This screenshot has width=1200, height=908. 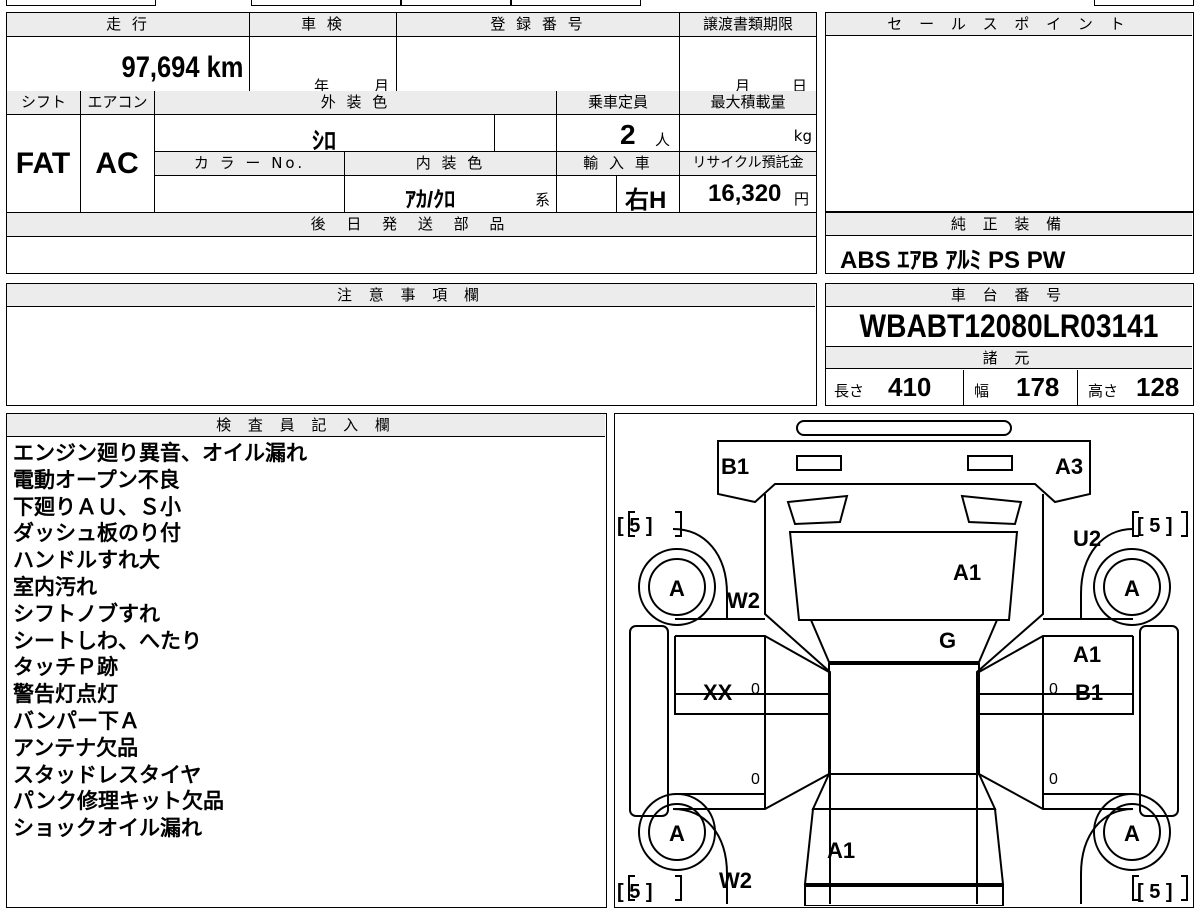 I want to click on note-line: ショックオイル漏れ, so click(x=107, y=828).